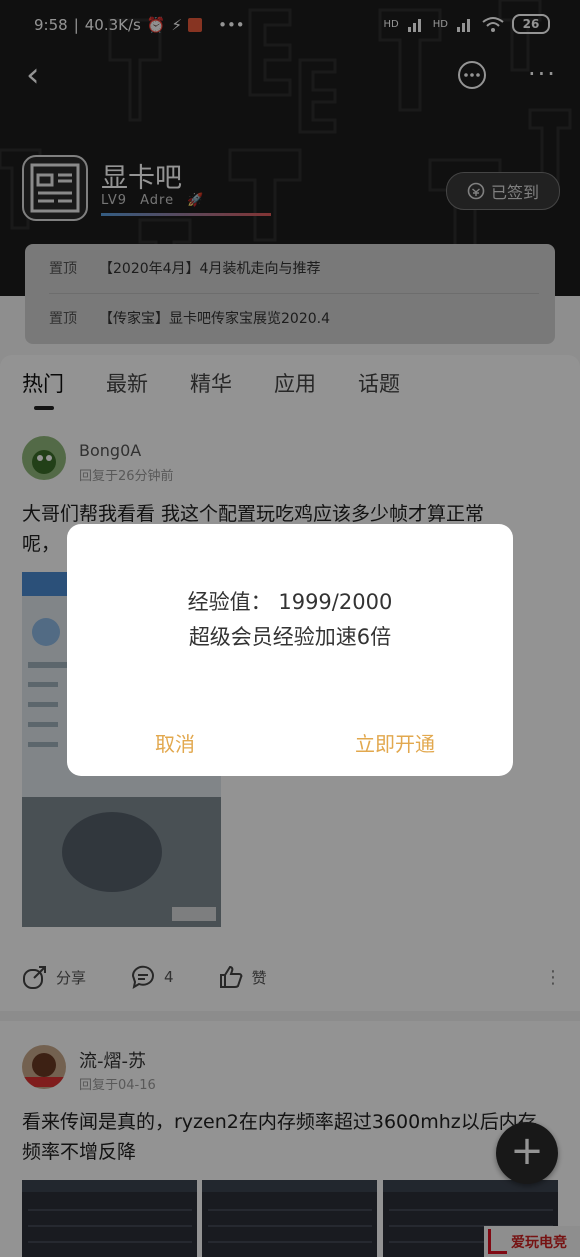  I want to click on open-now-button: 立即开通, so click(395, 742).